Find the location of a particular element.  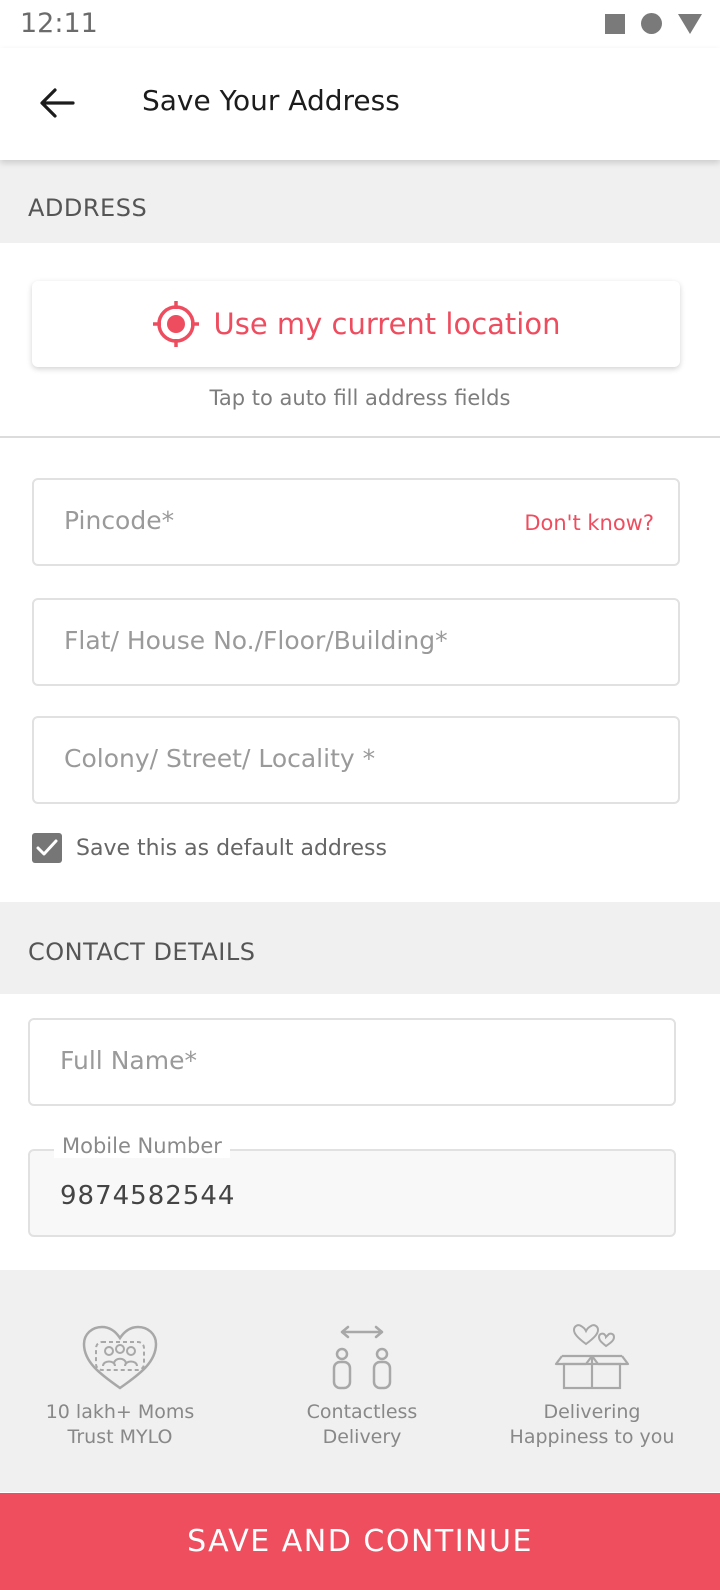

save-and-continue-button: SAVE AND CONTINUE is located at coordinates (360, 1541).